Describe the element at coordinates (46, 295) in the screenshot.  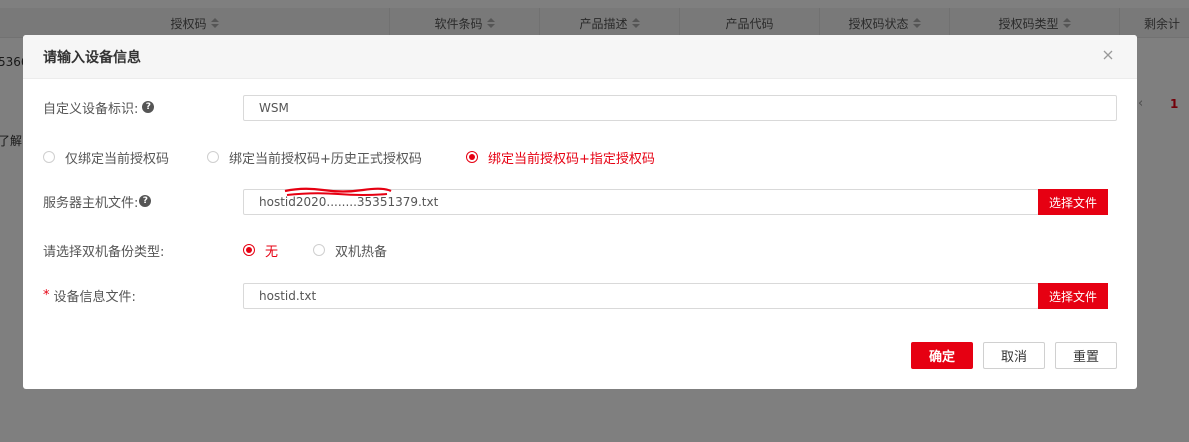
I see `required-marker: *` at that location.